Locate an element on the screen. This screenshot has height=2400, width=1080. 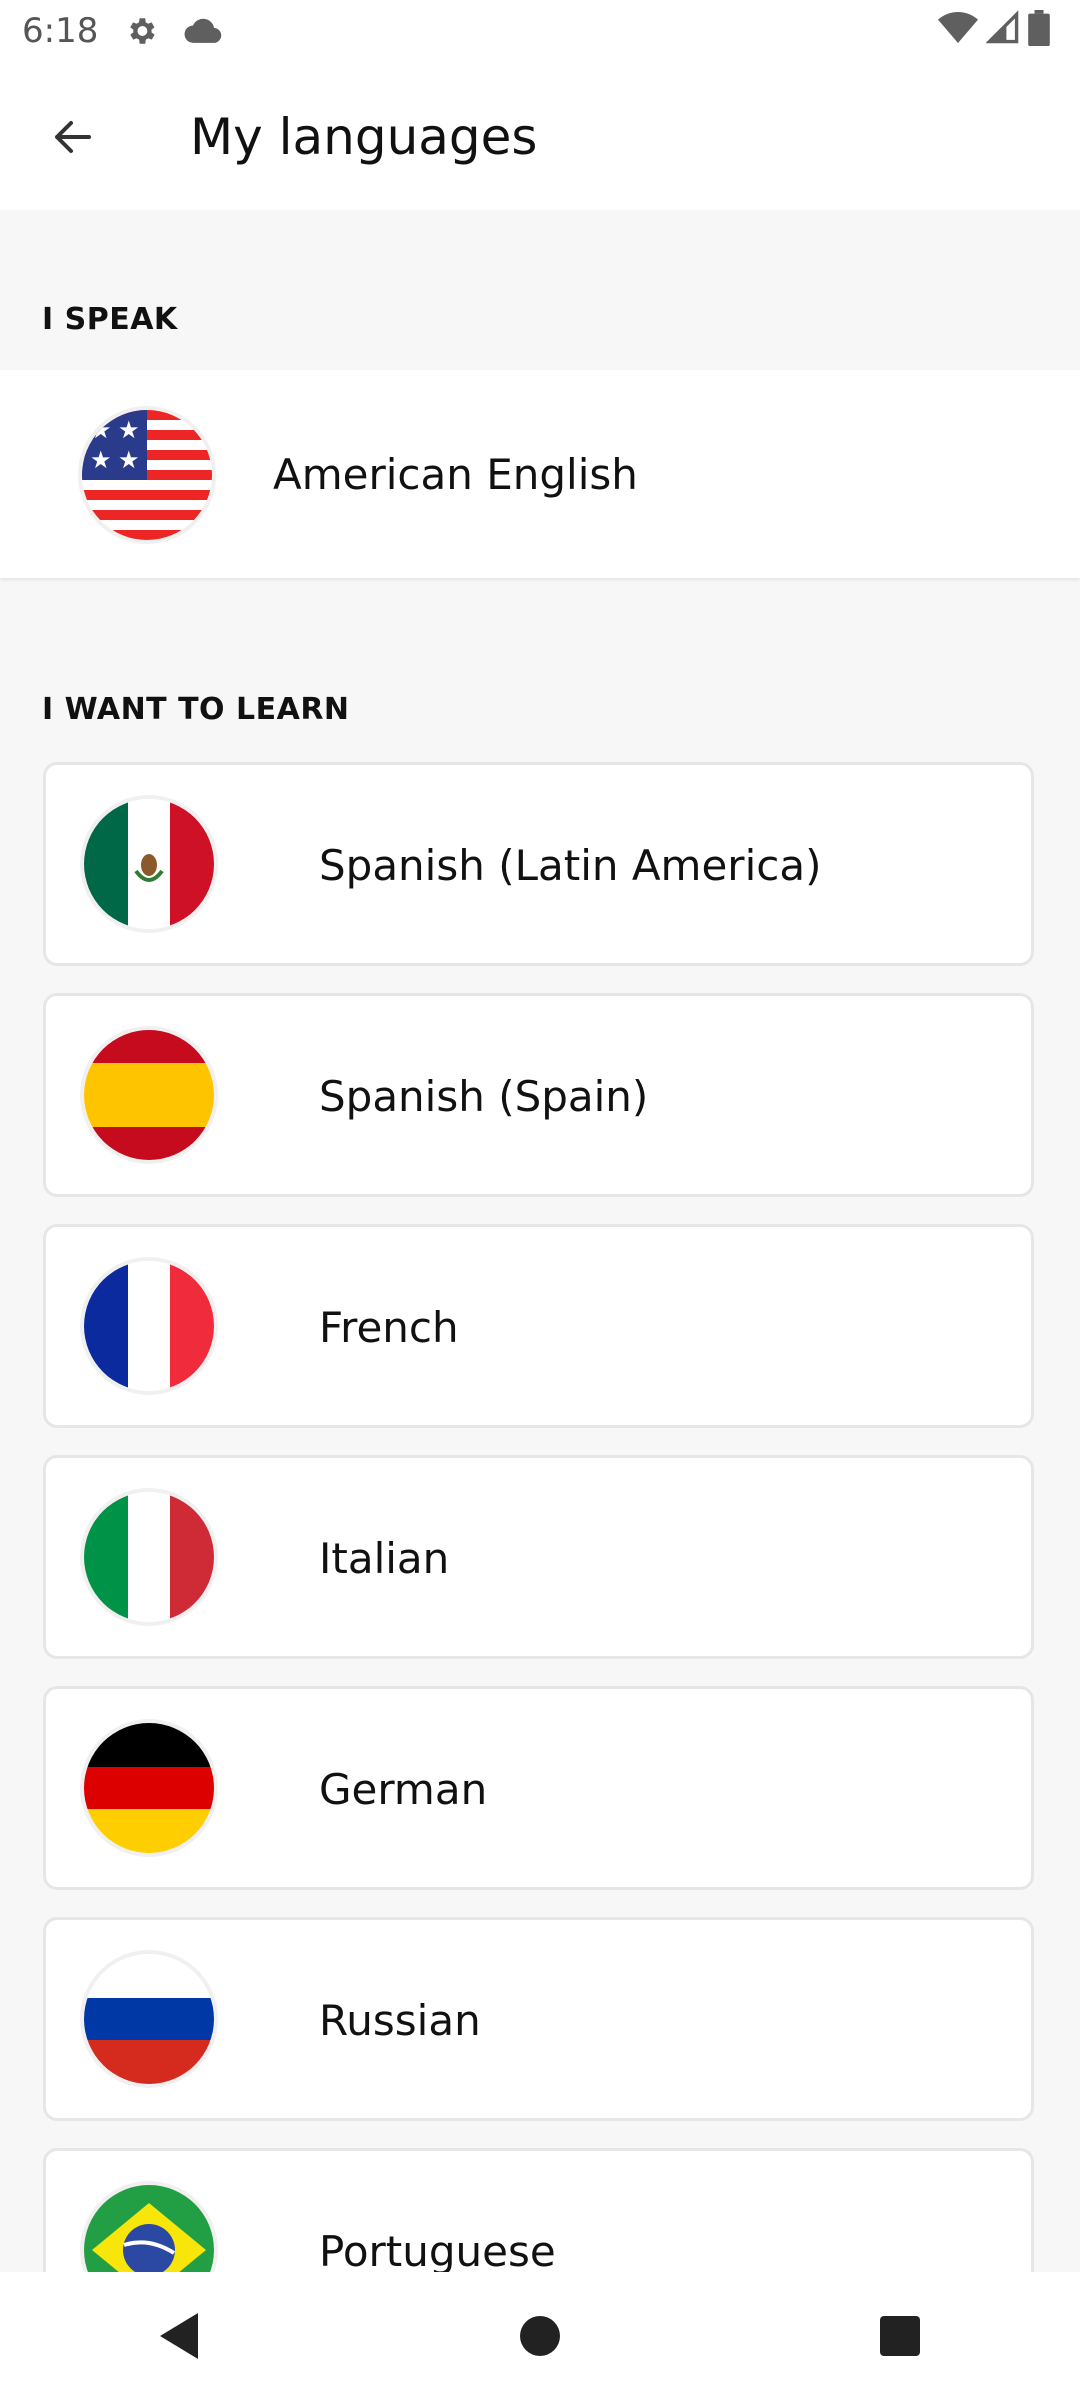
language-name: Spanish (Spain) is located at coordinates (484, 1096).